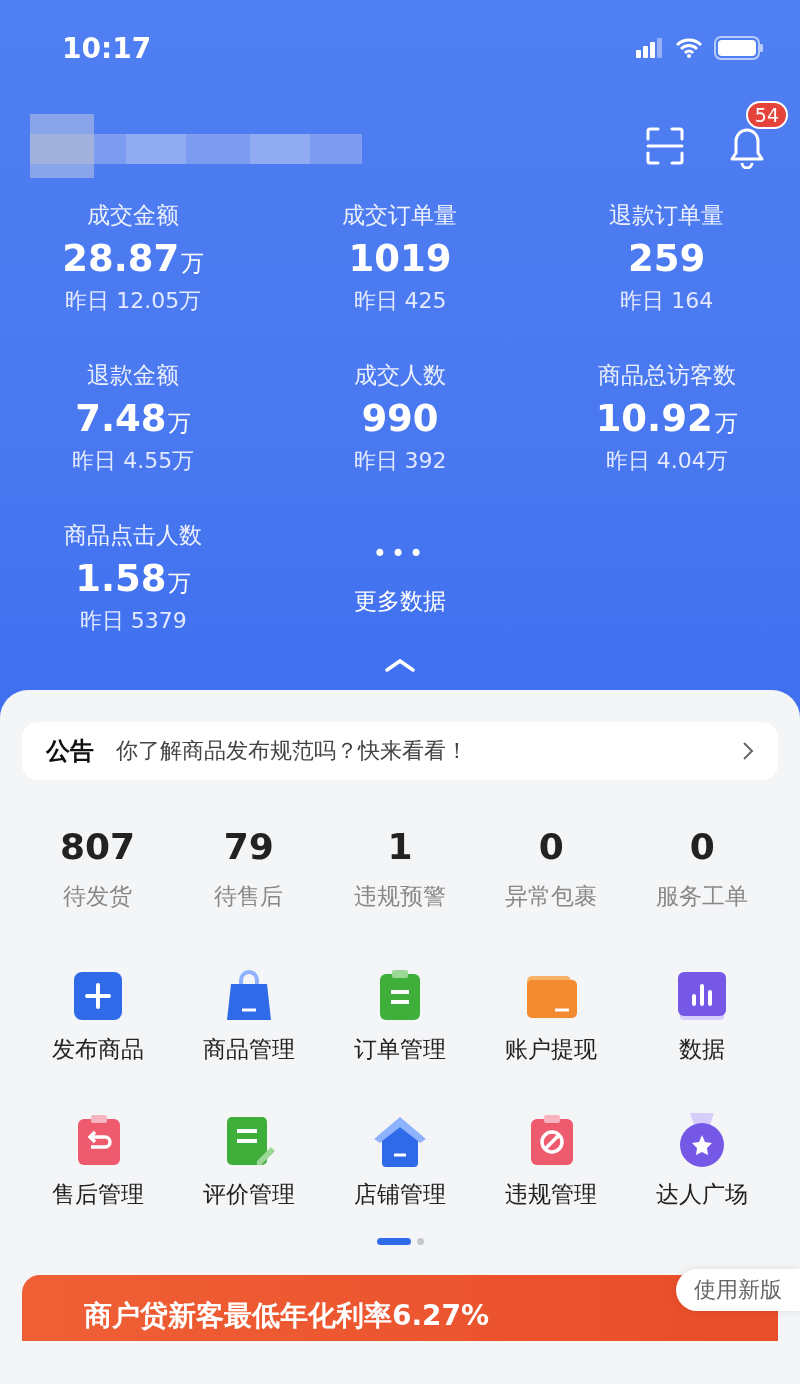  I want to click on shortcut-label: 违规管理, so click(551, 1194).